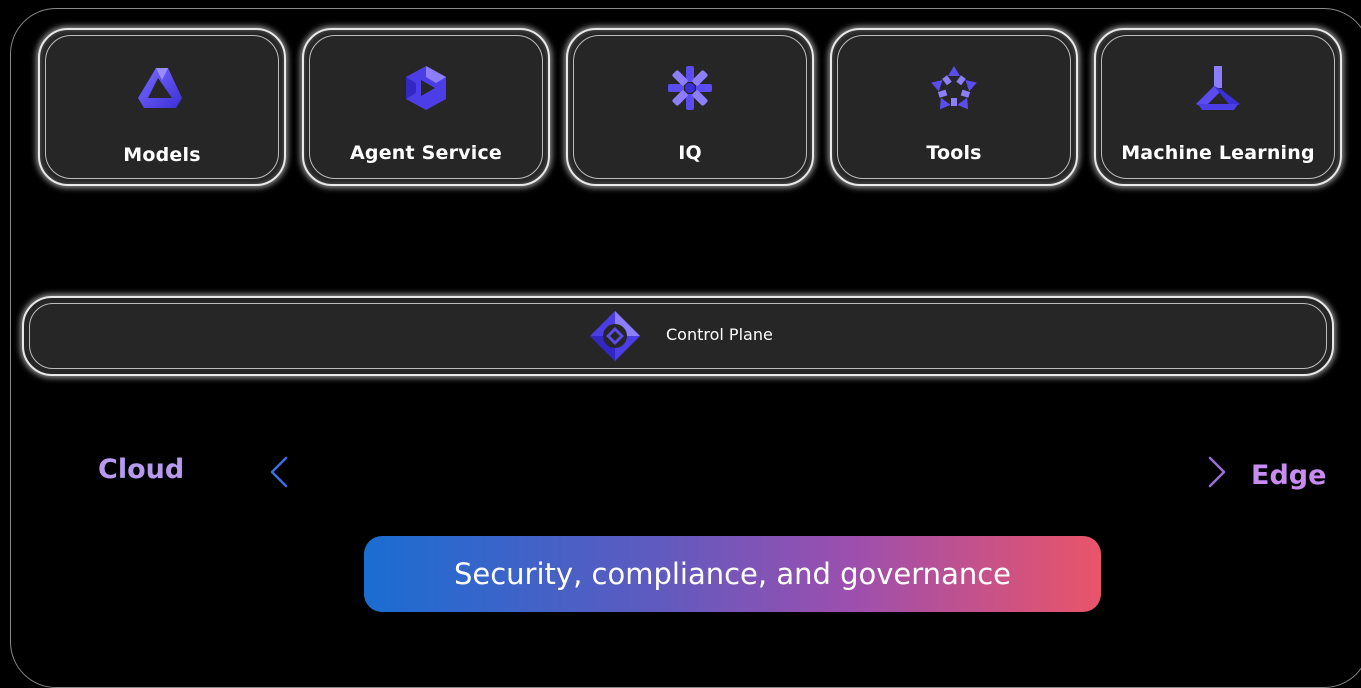 This screenshot has height=688, width=1361. What do you see at coordinates (690, 153) in the screenshot?
I see `card-label: IQ` at bounding box center [690, 153].